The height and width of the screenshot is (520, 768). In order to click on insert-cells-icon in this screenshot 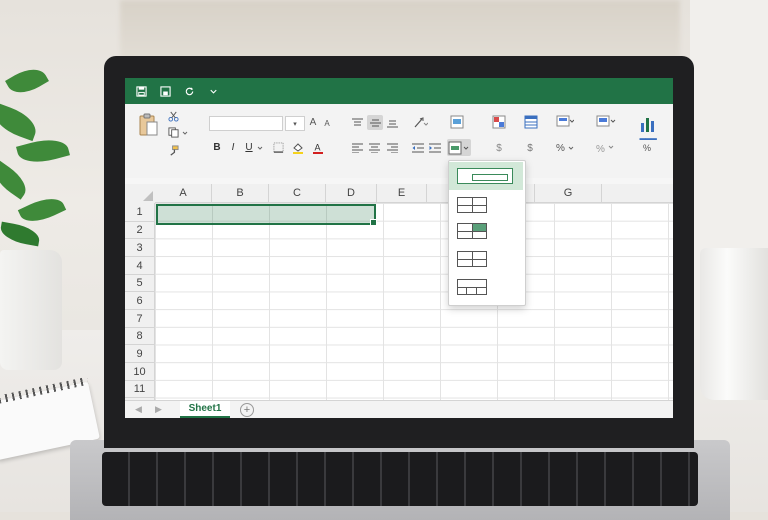, I will do `click(606, 122)`.